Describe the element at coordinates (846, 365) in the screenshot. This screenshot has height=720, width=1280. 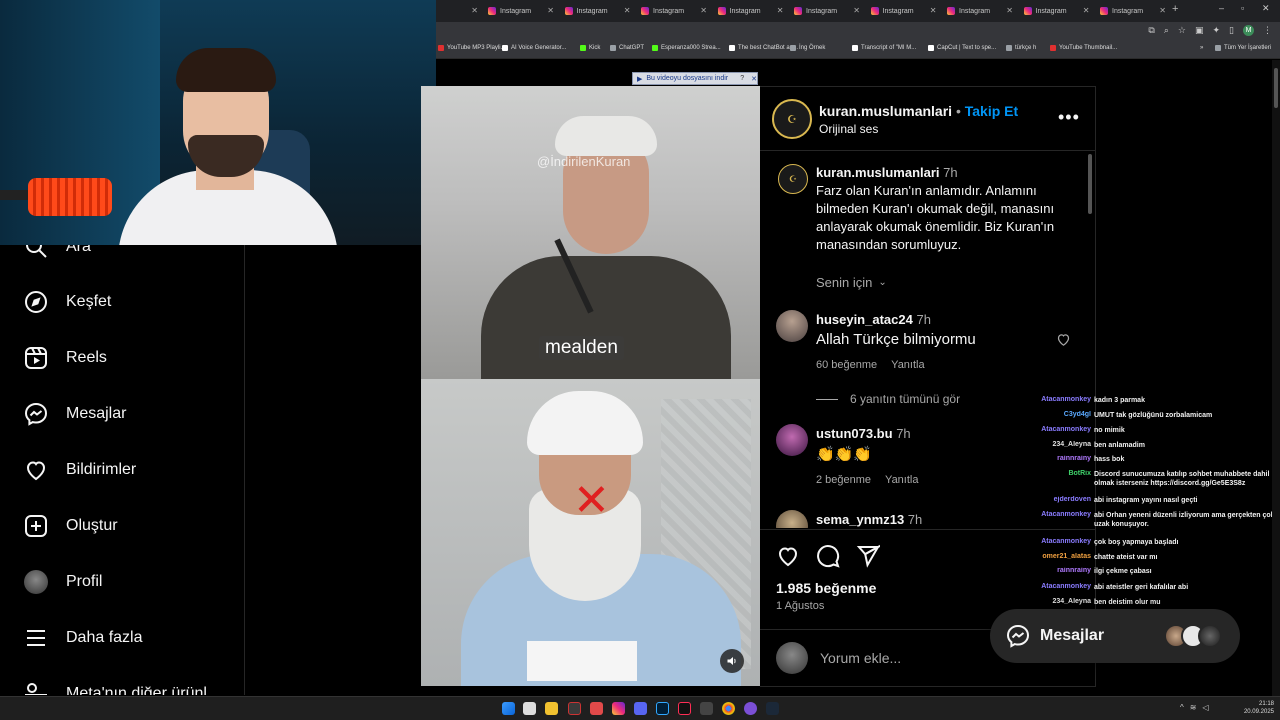
I see `comment-likes: 60 beğenme` at that location.